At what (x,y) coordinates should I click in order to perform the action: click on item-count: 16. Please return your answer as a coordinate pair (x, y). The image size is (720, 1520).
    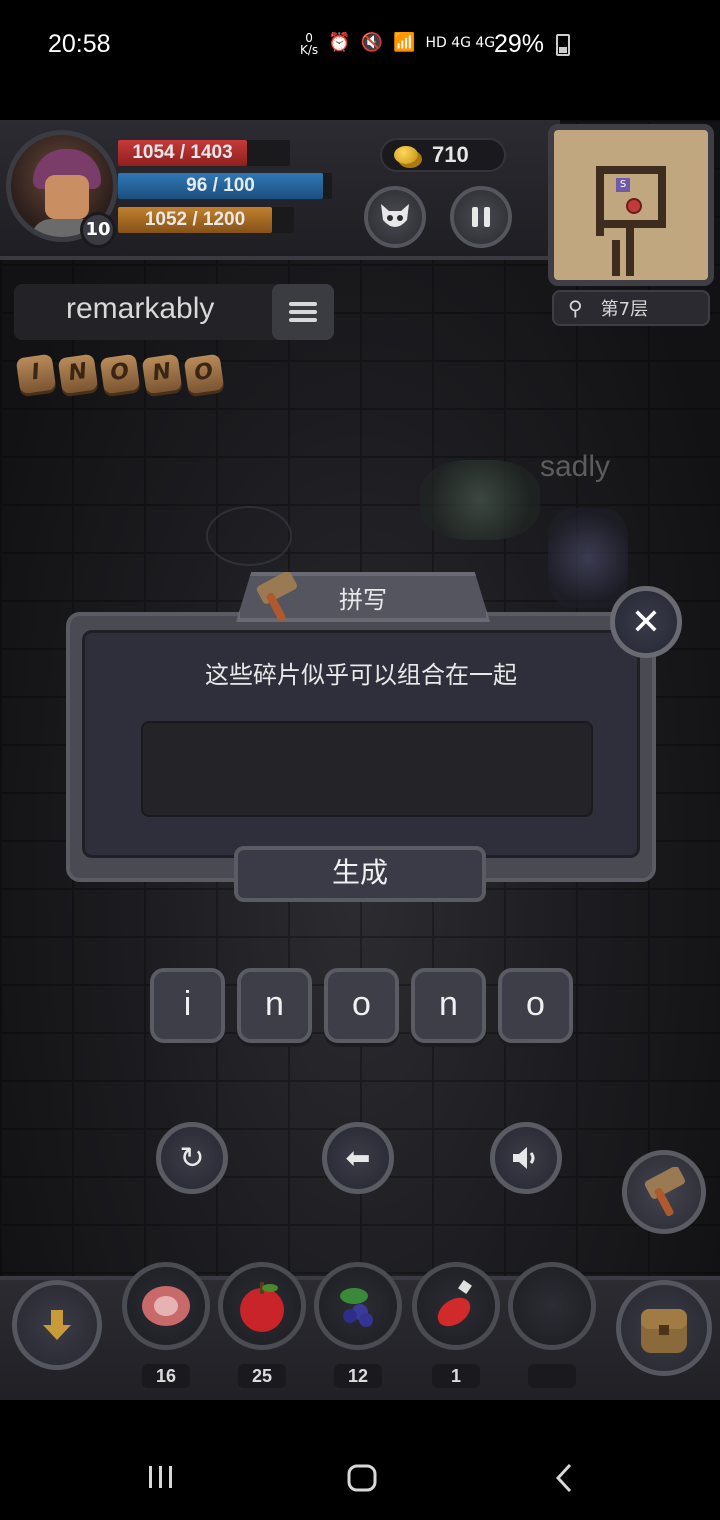
    Looking at the image, I should click on (166, 1376).